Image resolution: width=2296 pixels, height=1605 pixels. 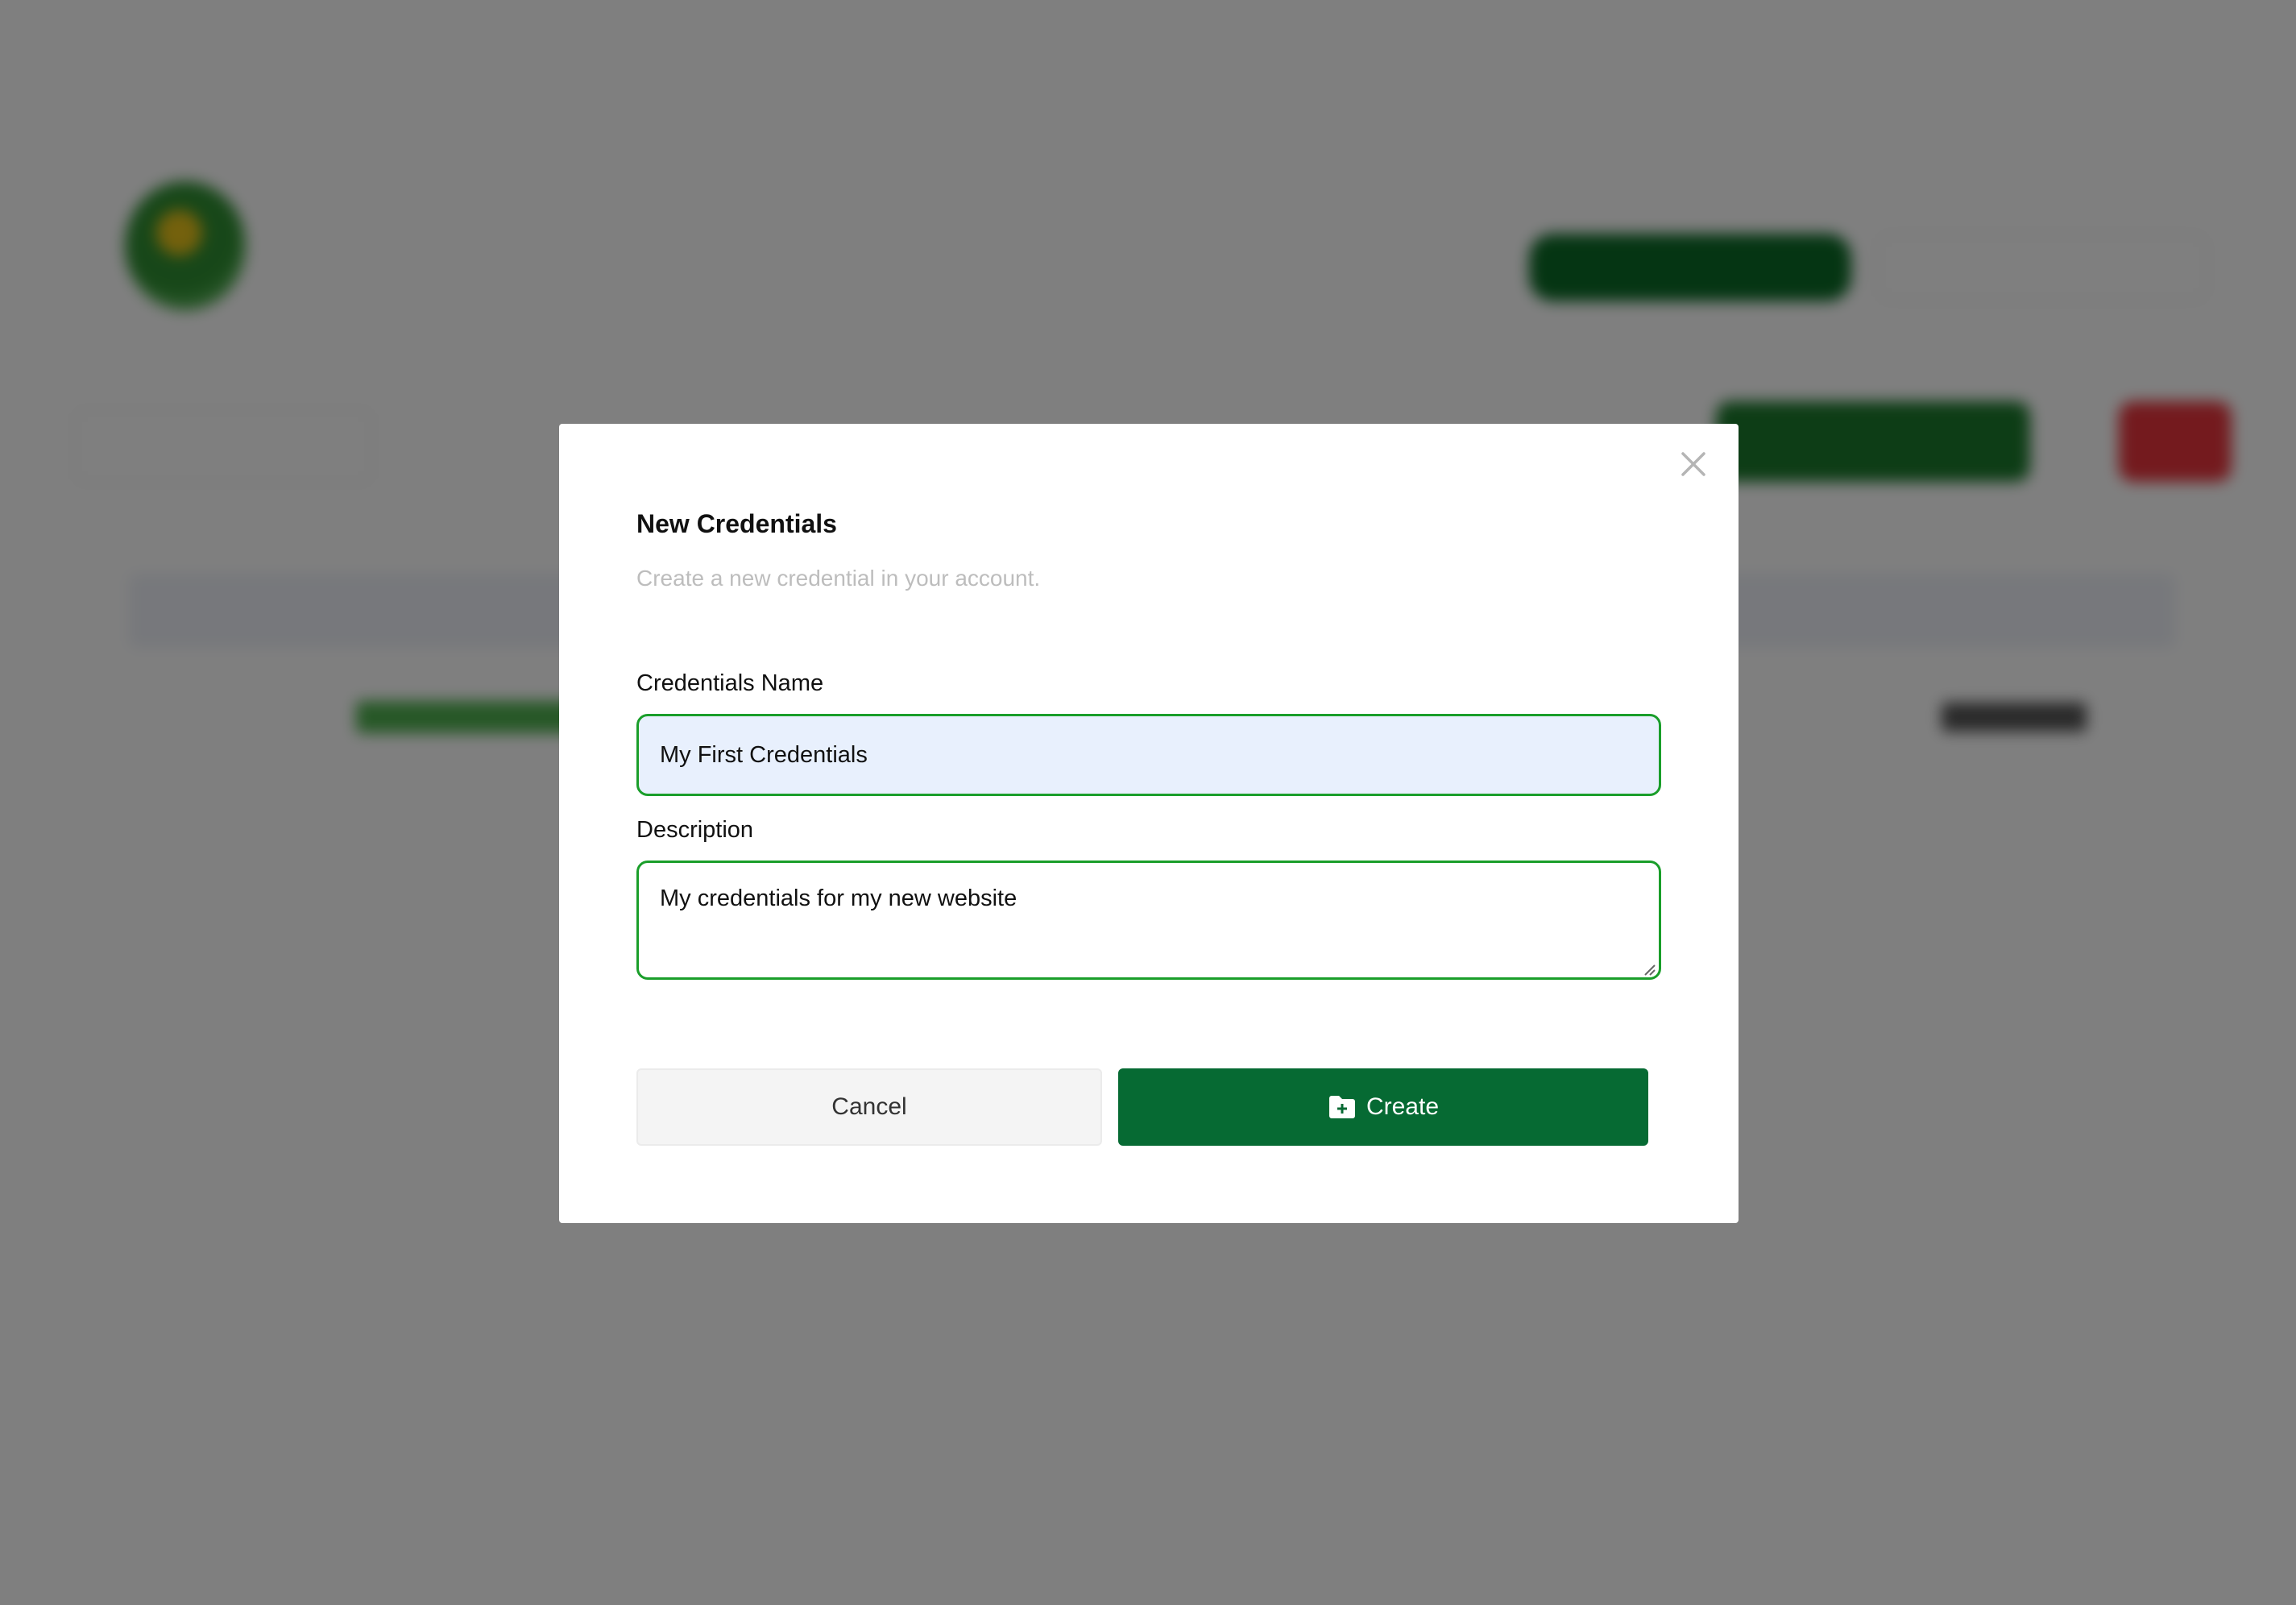 I want to click on cancel-button: Cancel, so click(x=869, y=1107).